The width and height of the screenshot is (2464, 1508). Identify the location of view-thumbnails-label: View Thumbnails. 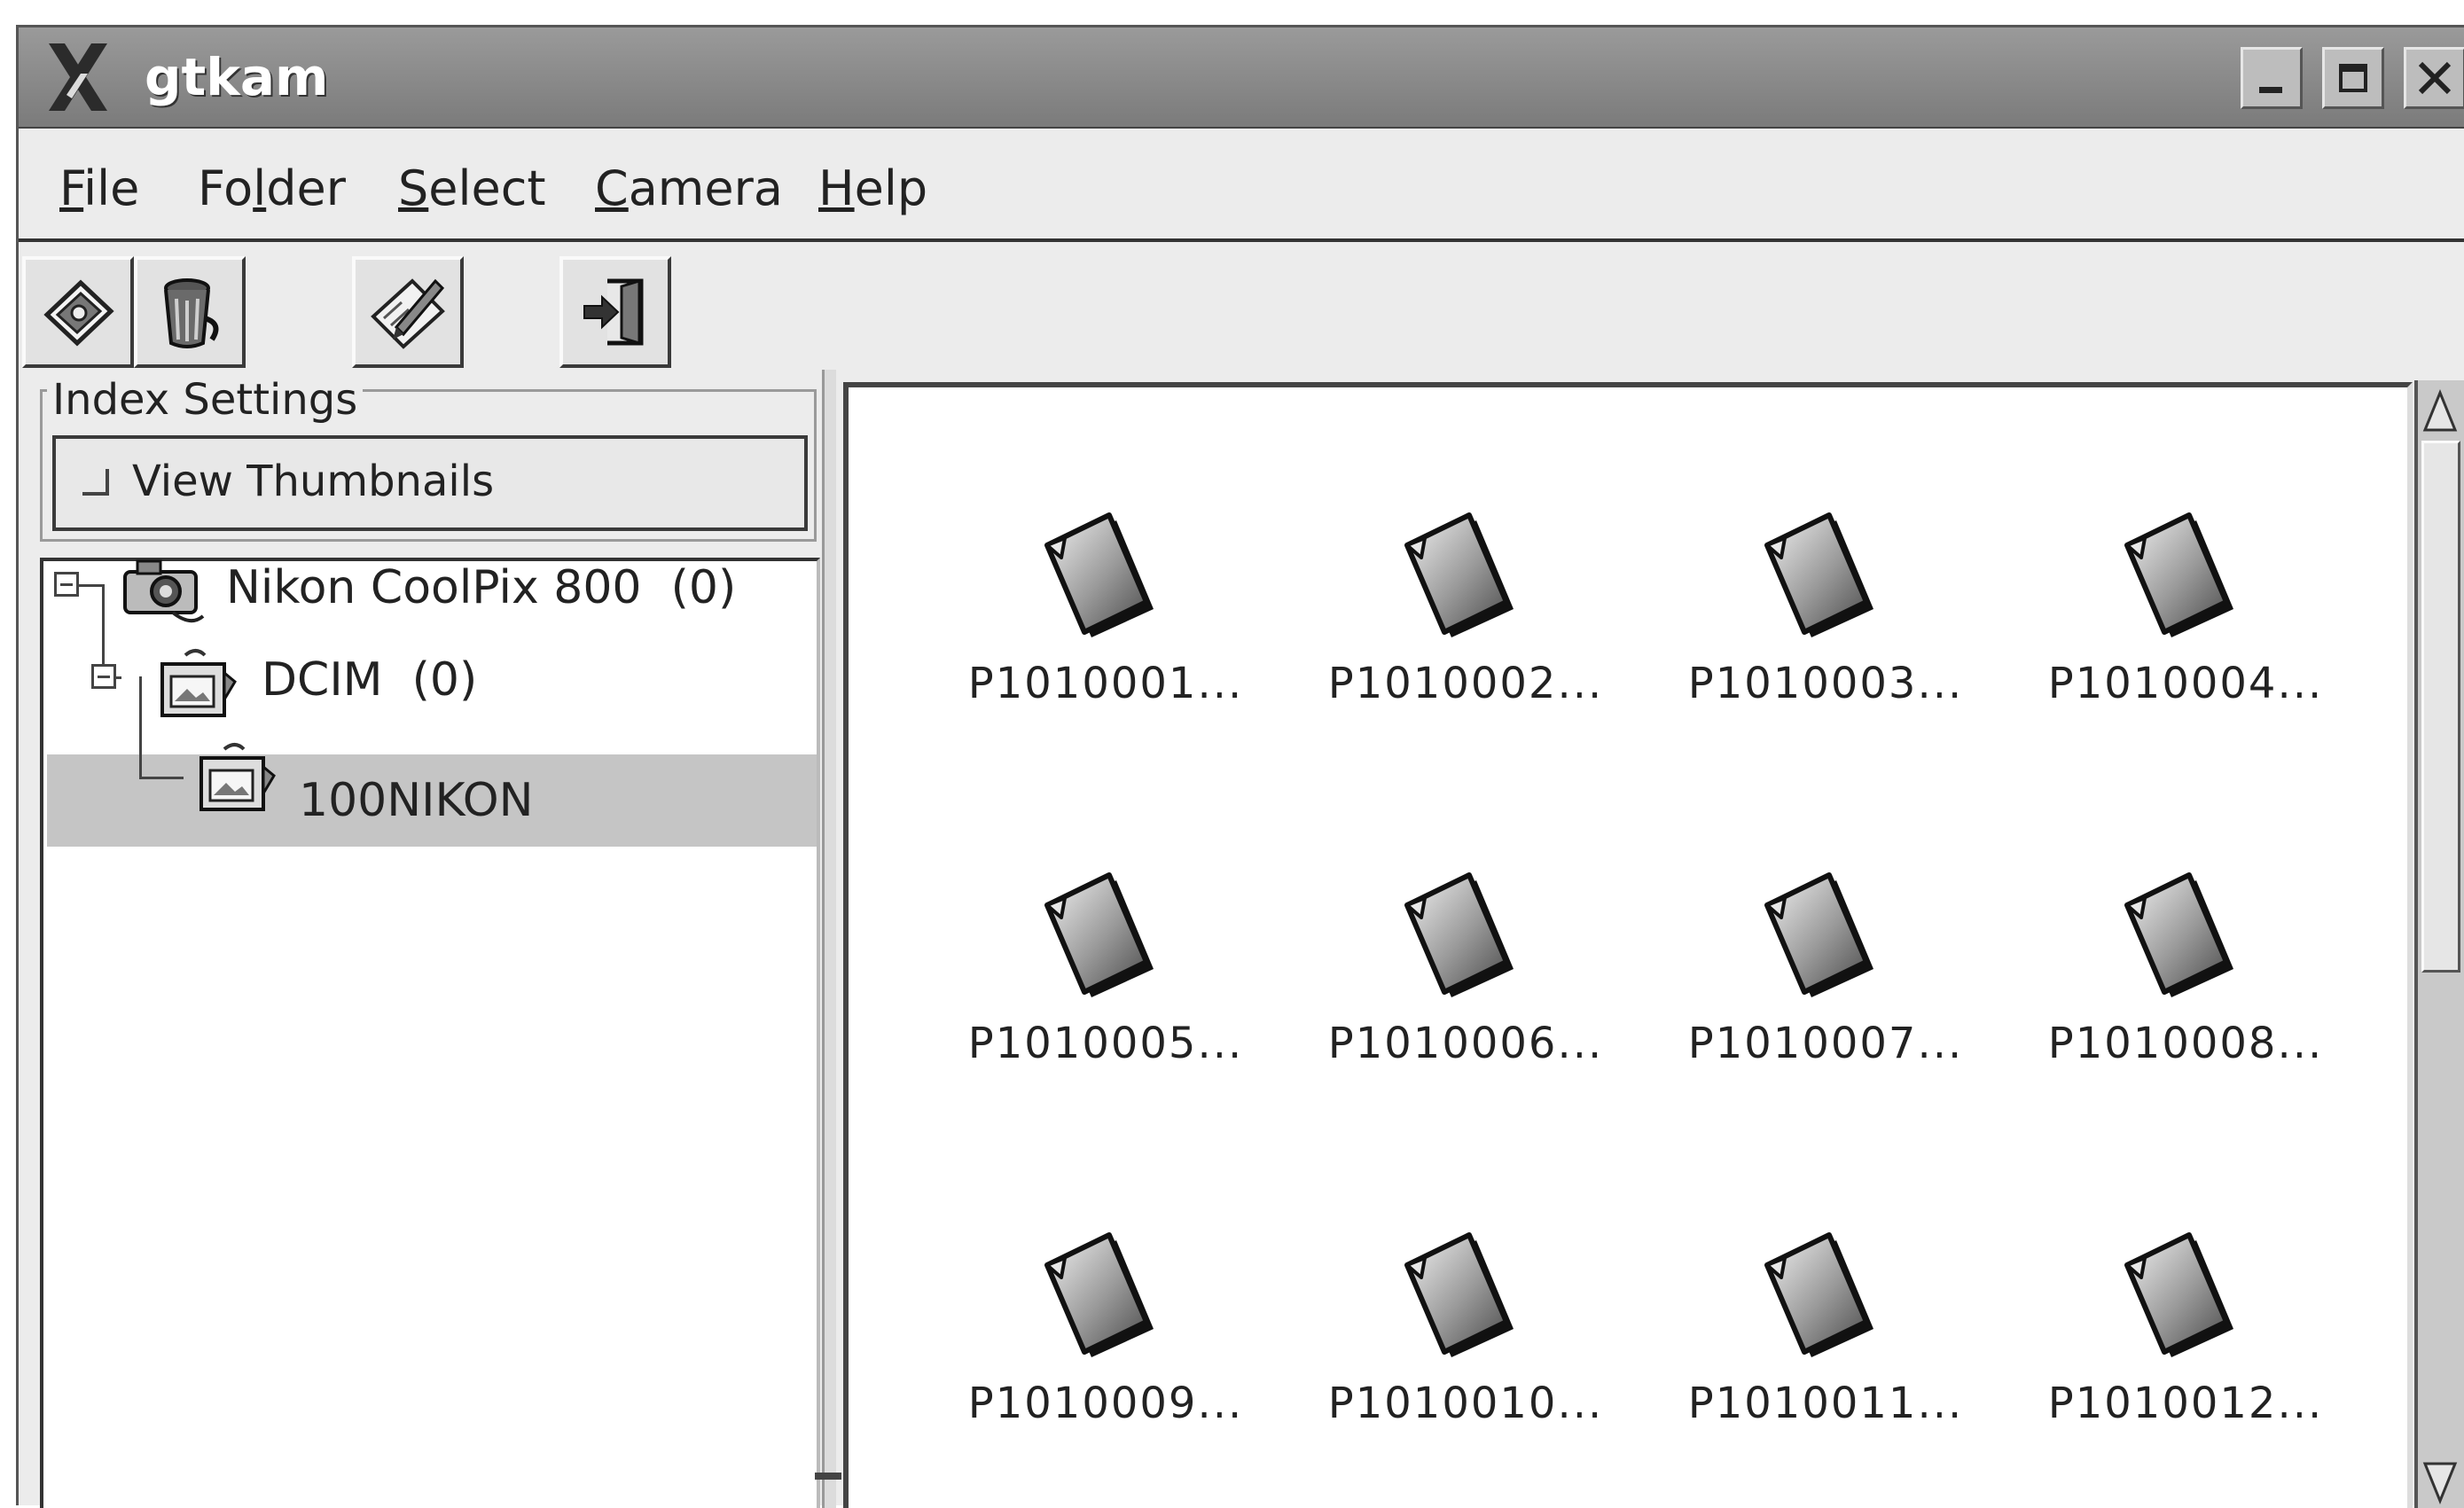
(313, 482).